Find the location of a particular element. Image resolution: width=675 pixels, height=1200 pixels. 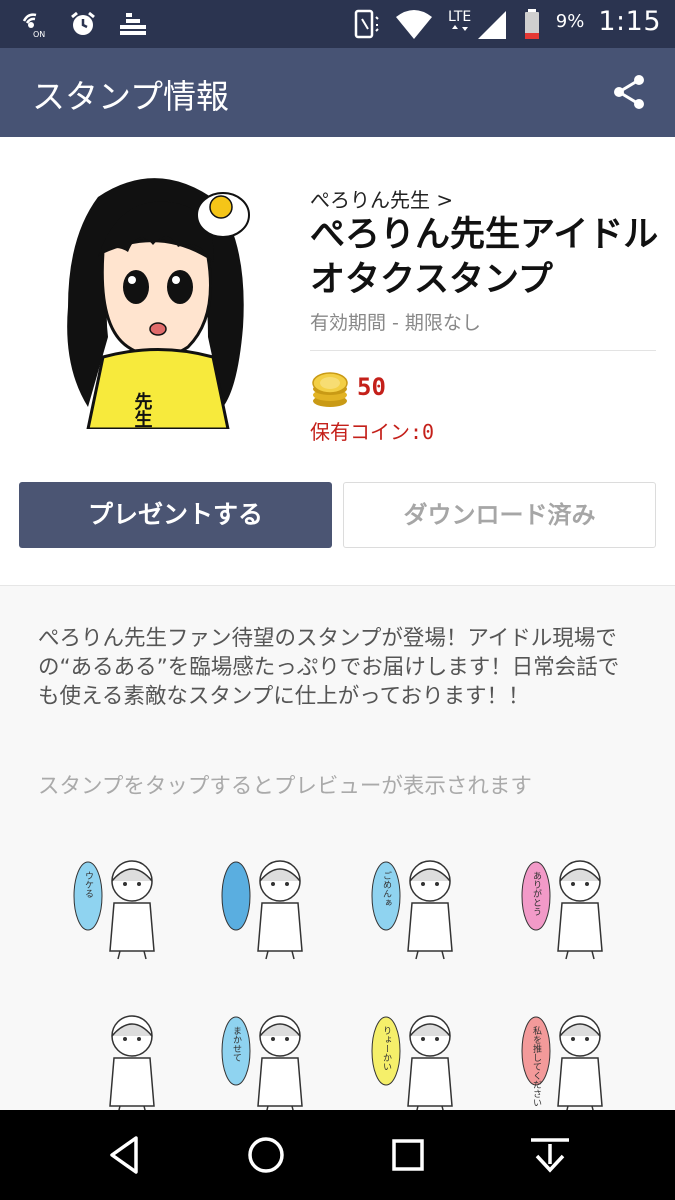

sticker-bubble-text: ごめんぁ is located at coordinates (386, 888).